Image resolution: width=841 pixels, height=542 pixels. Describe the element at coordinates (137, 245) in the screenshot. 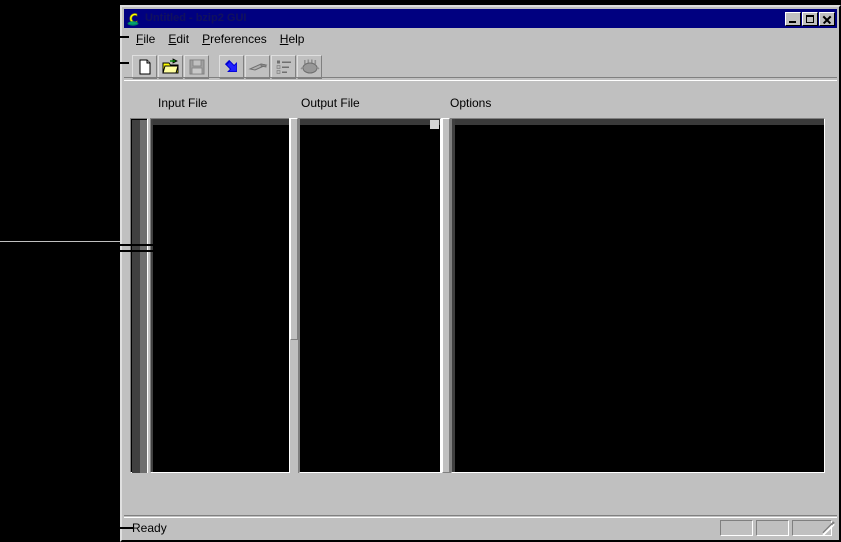

I see `desktop-artifact-line-a` at that location.